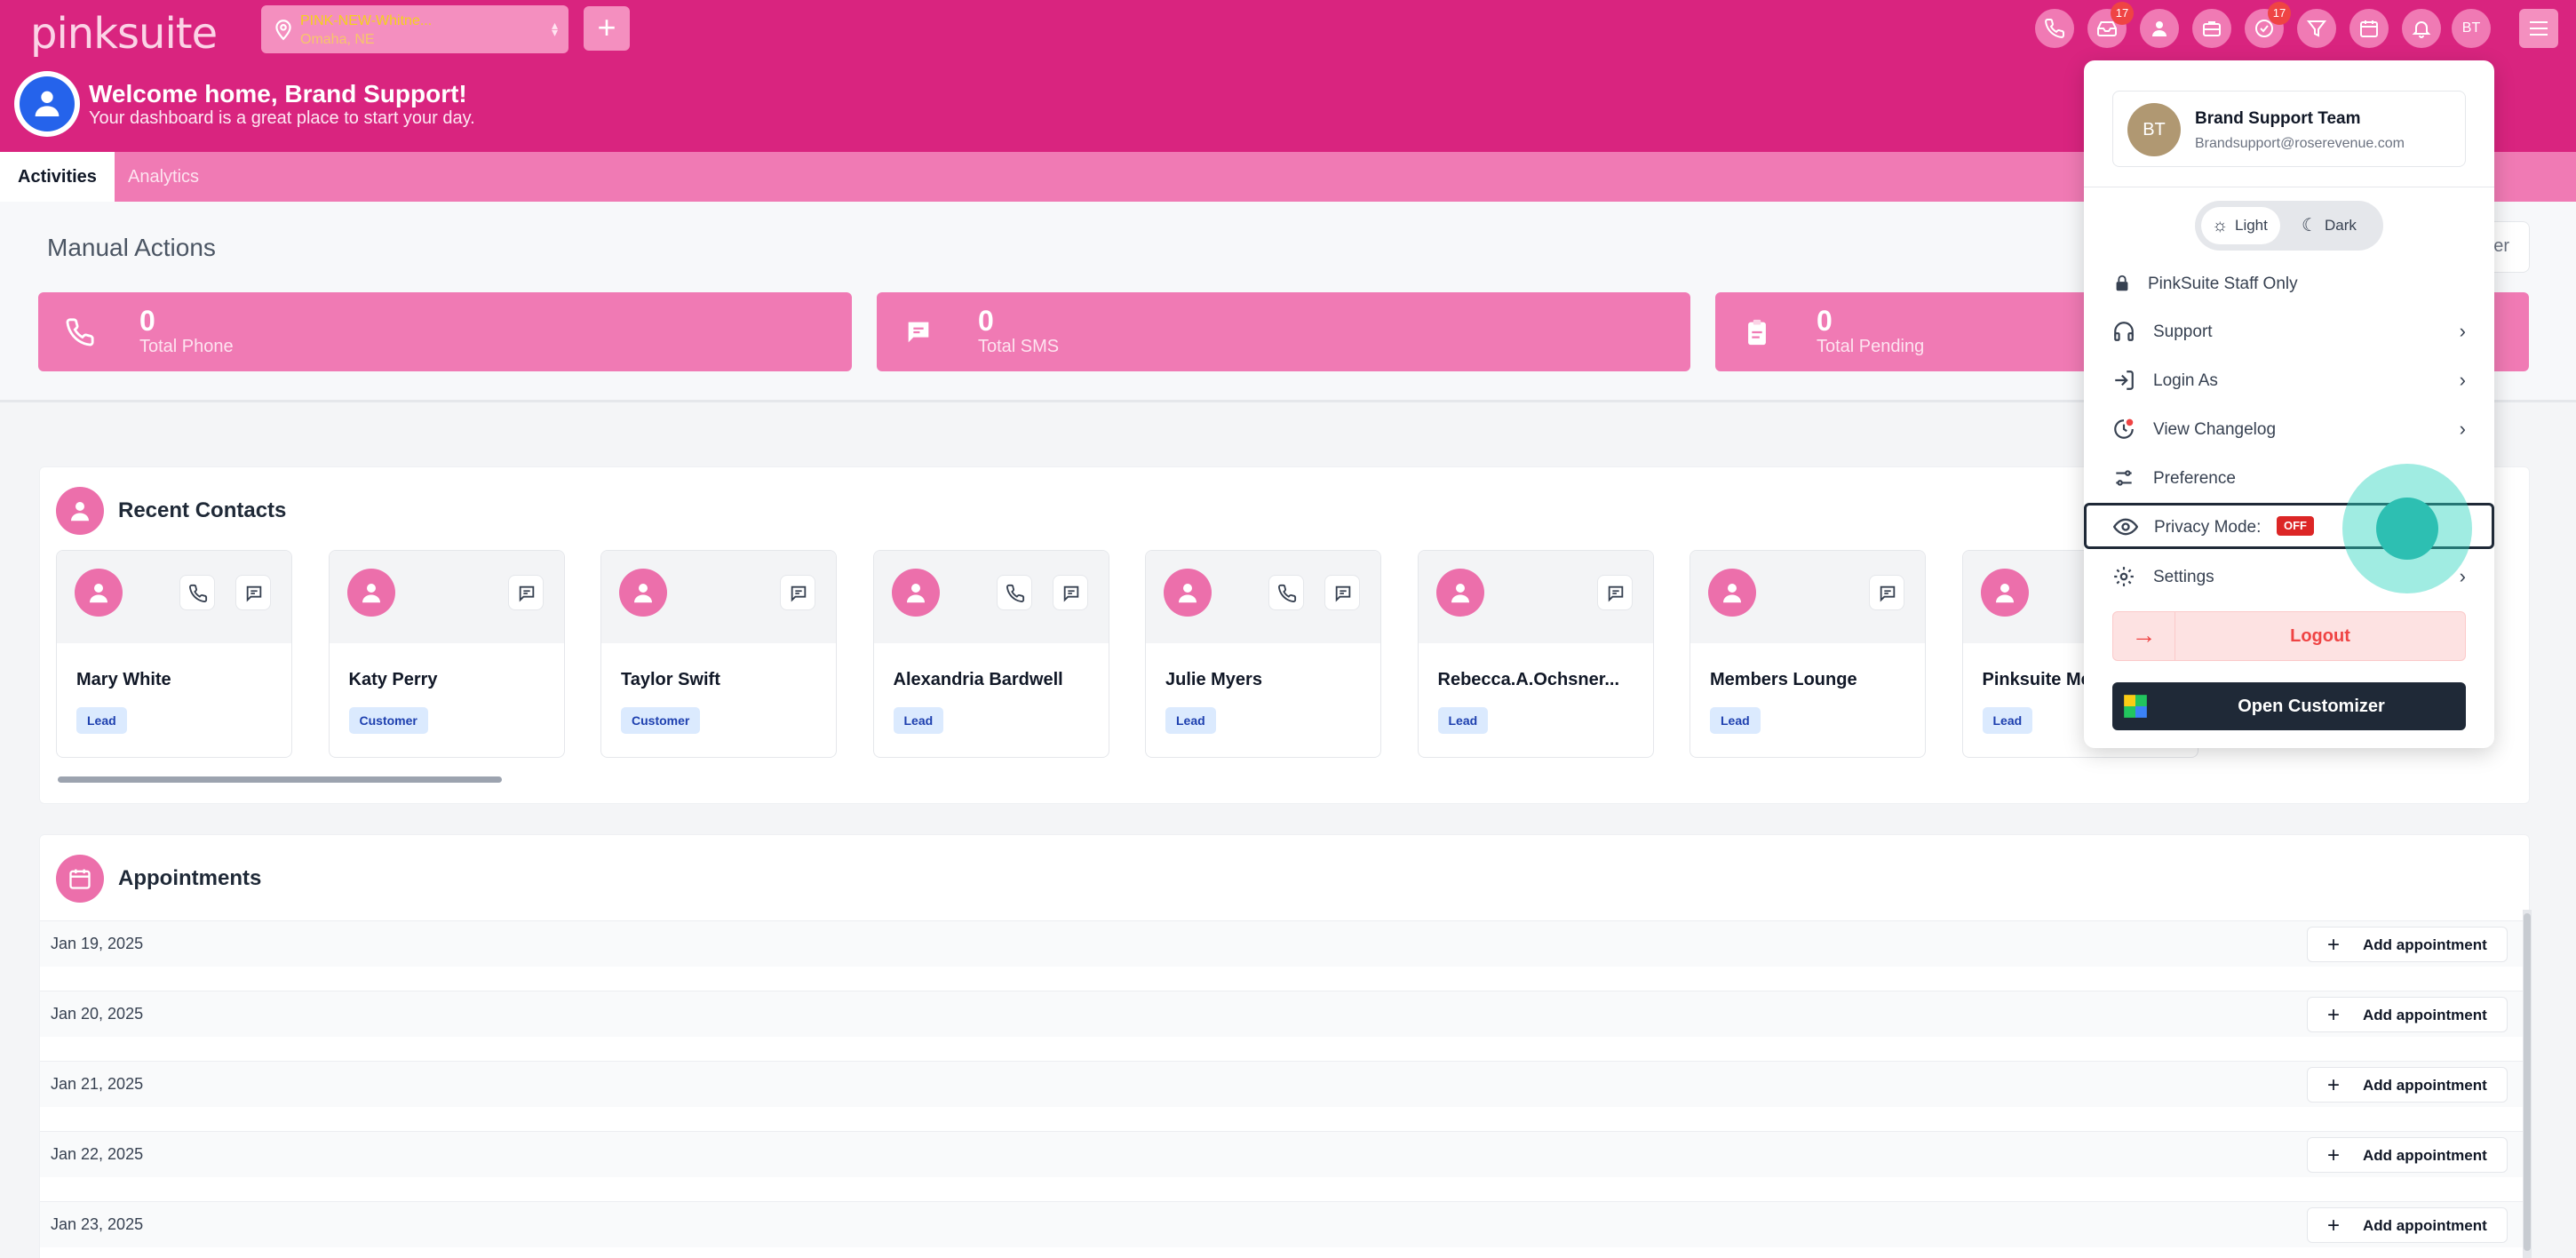 Image resolution: width=2576 pixels, height=1258 pixels. I want to click on scrollbar-thumb, so click(2527, 1082).